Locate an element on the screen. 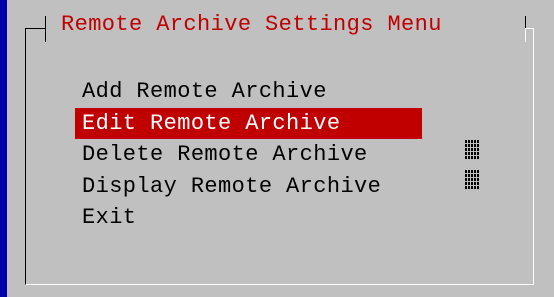 This screenshot has height=297, width=554. menu-item-edit-remote-archive: Edit Remote Archive is located at coordinates (248, 123).